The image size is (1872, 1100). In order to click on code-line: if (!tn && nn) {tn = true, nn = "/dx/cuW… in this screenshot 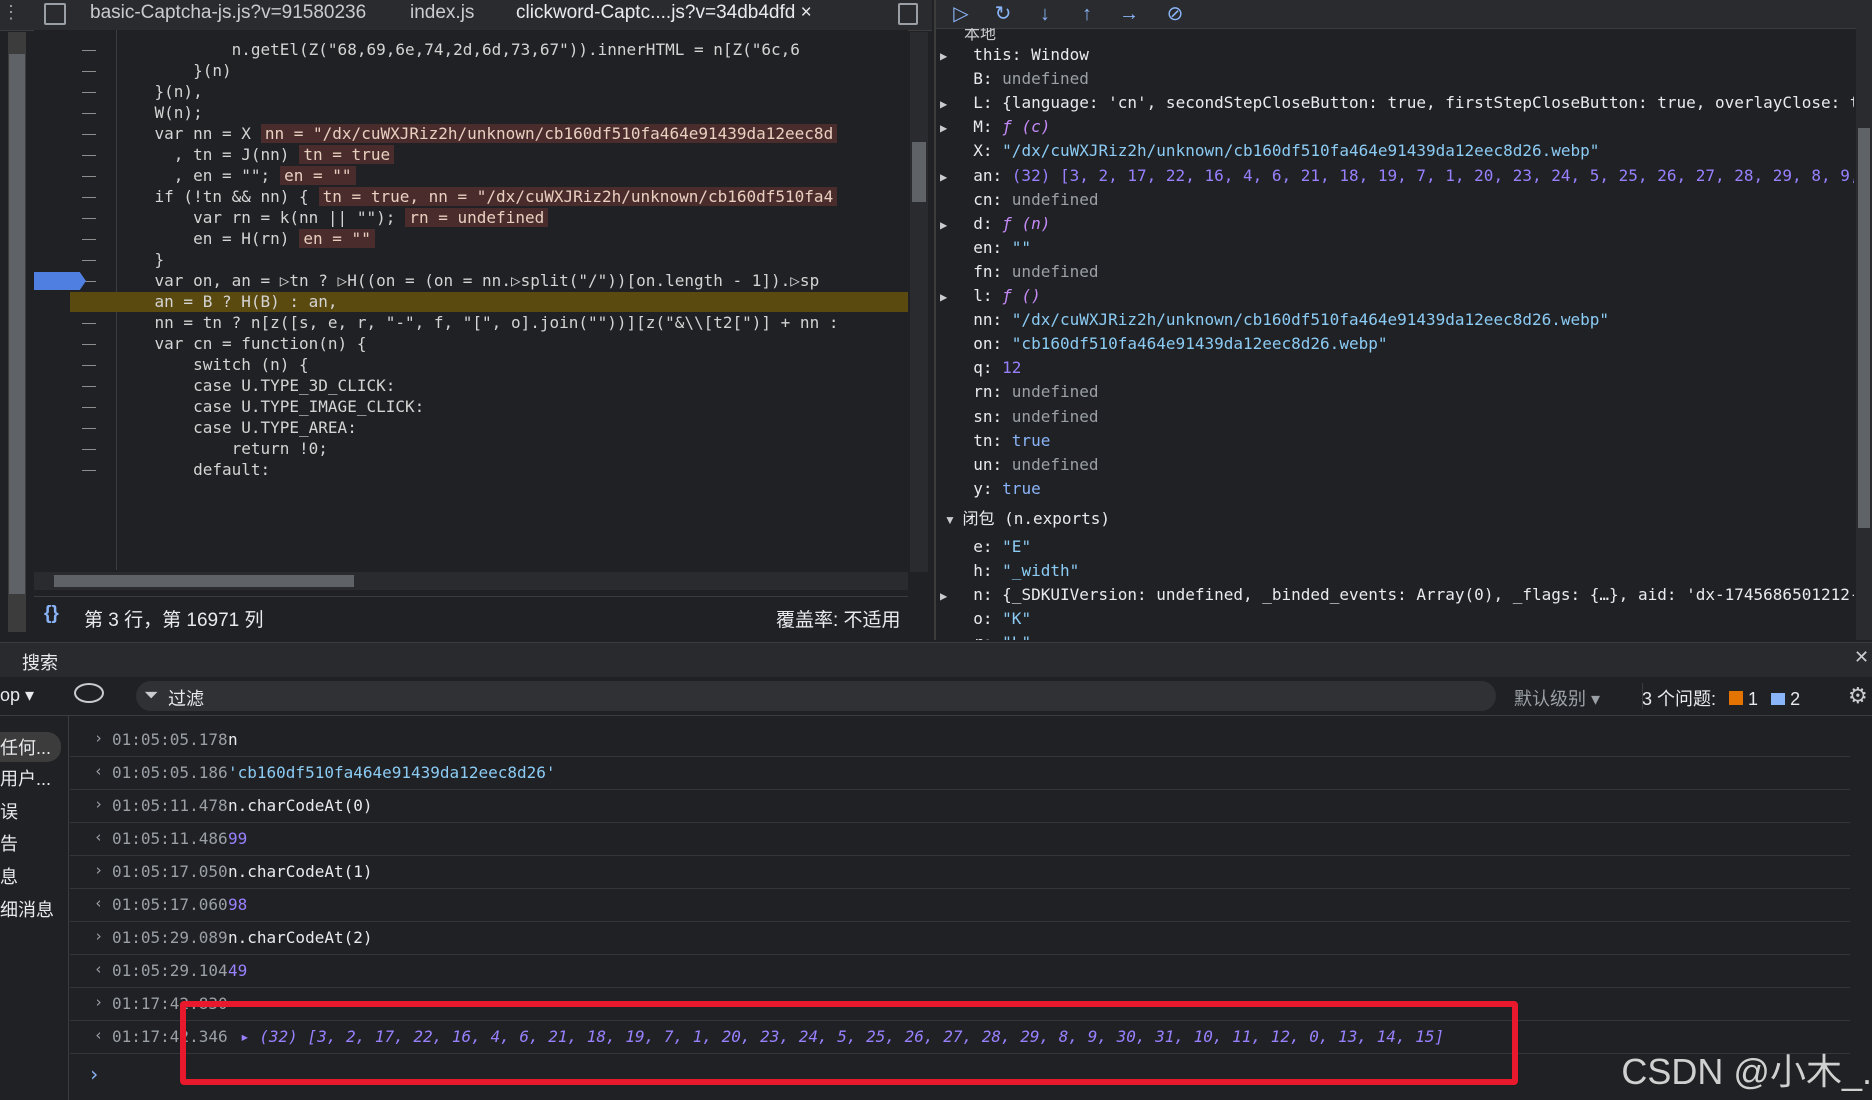, I will do `click(477, 197)`.